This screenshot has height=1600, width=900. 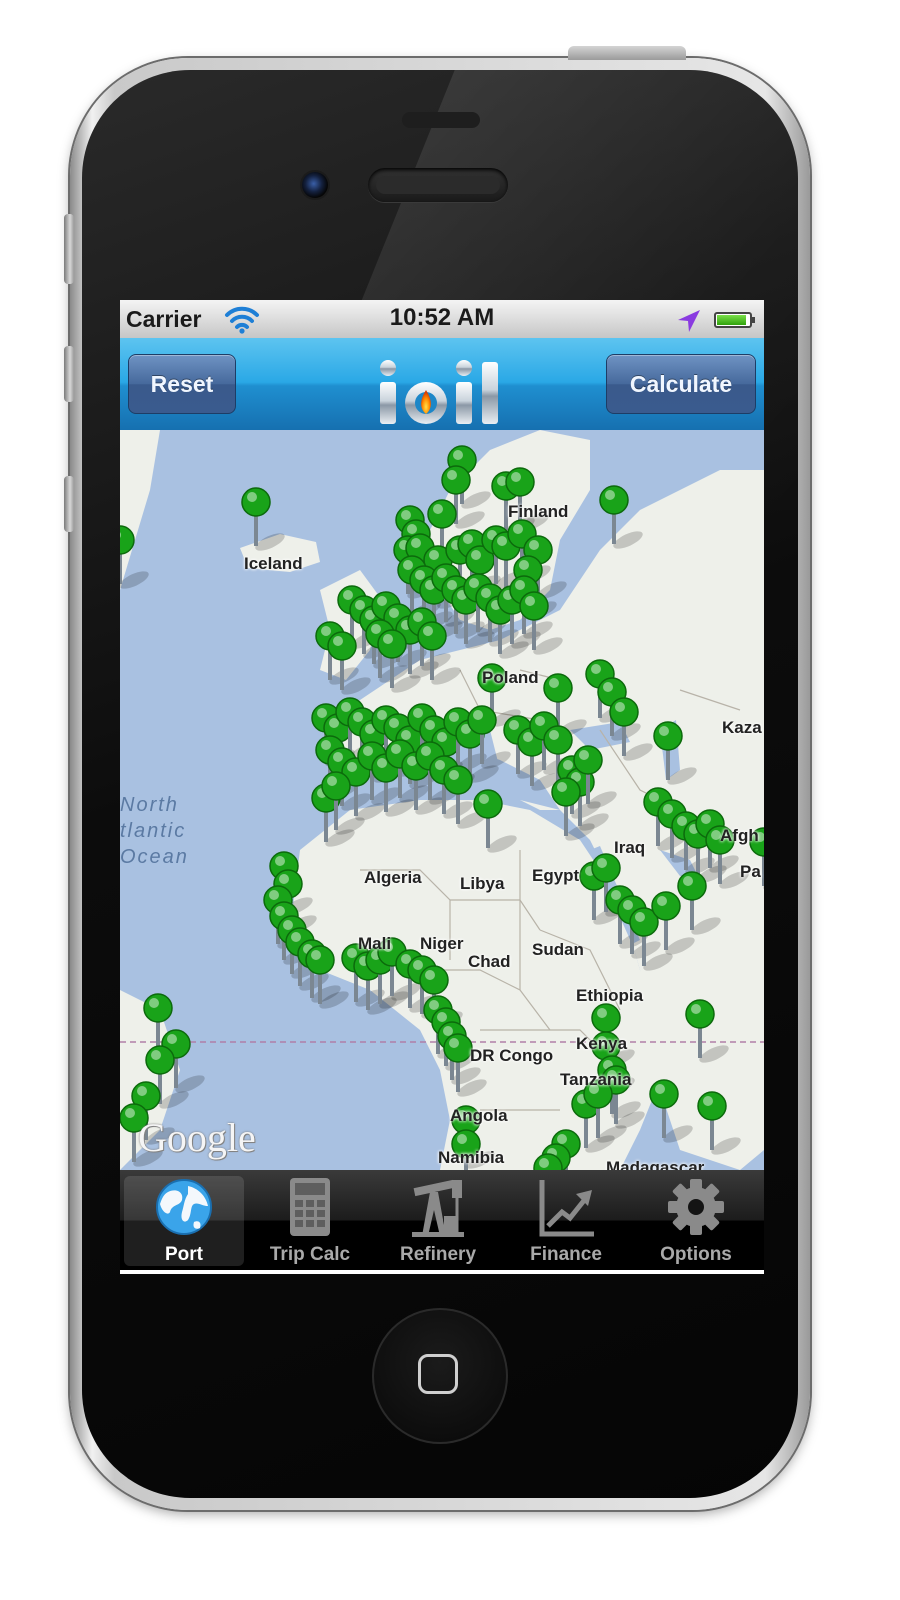 I want to click on globe-icon, so click(x=184, y=1207).